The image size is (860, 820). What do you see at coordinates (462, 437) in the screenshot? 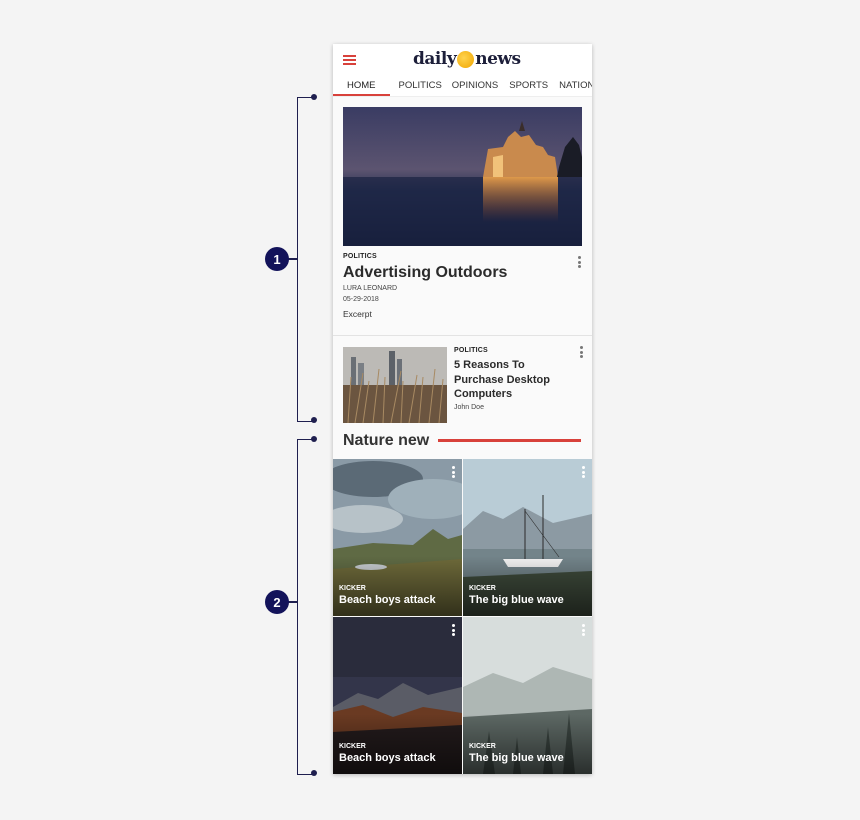
I see `section-header: Nature new` at bounding box center [462, 437].